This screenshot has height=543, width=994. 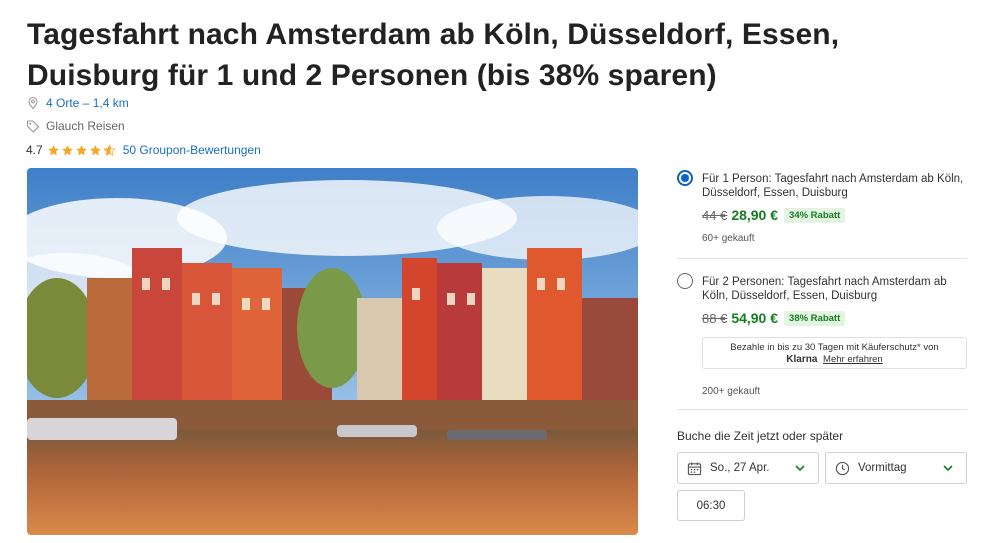 What do you see at coordinates (85, 126) in the screenshot?
I see `merchant-name: Glauch Reisen` at bounding box center [85, 126].